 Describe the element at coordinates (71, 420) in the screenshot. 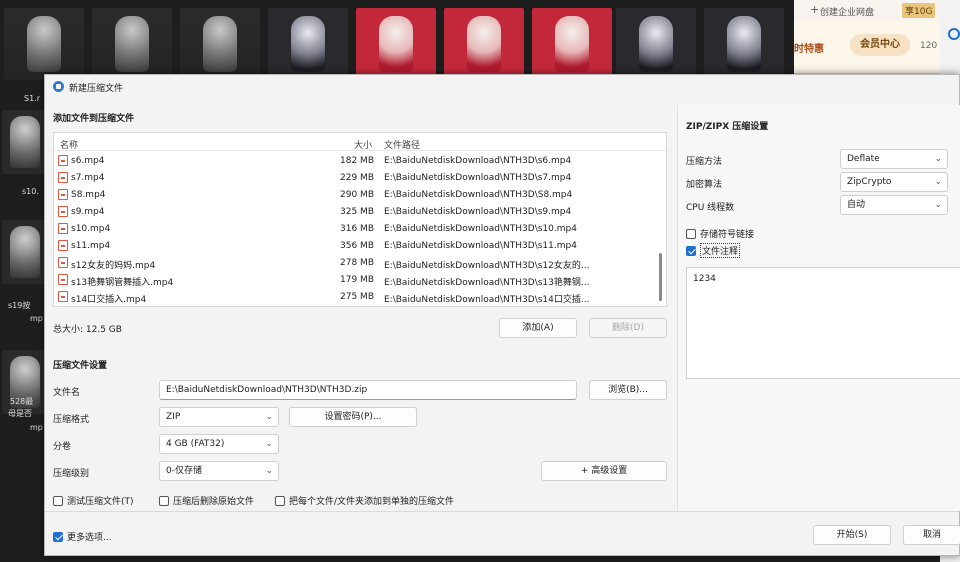

I see `format-label: 压缩格式` at that location.